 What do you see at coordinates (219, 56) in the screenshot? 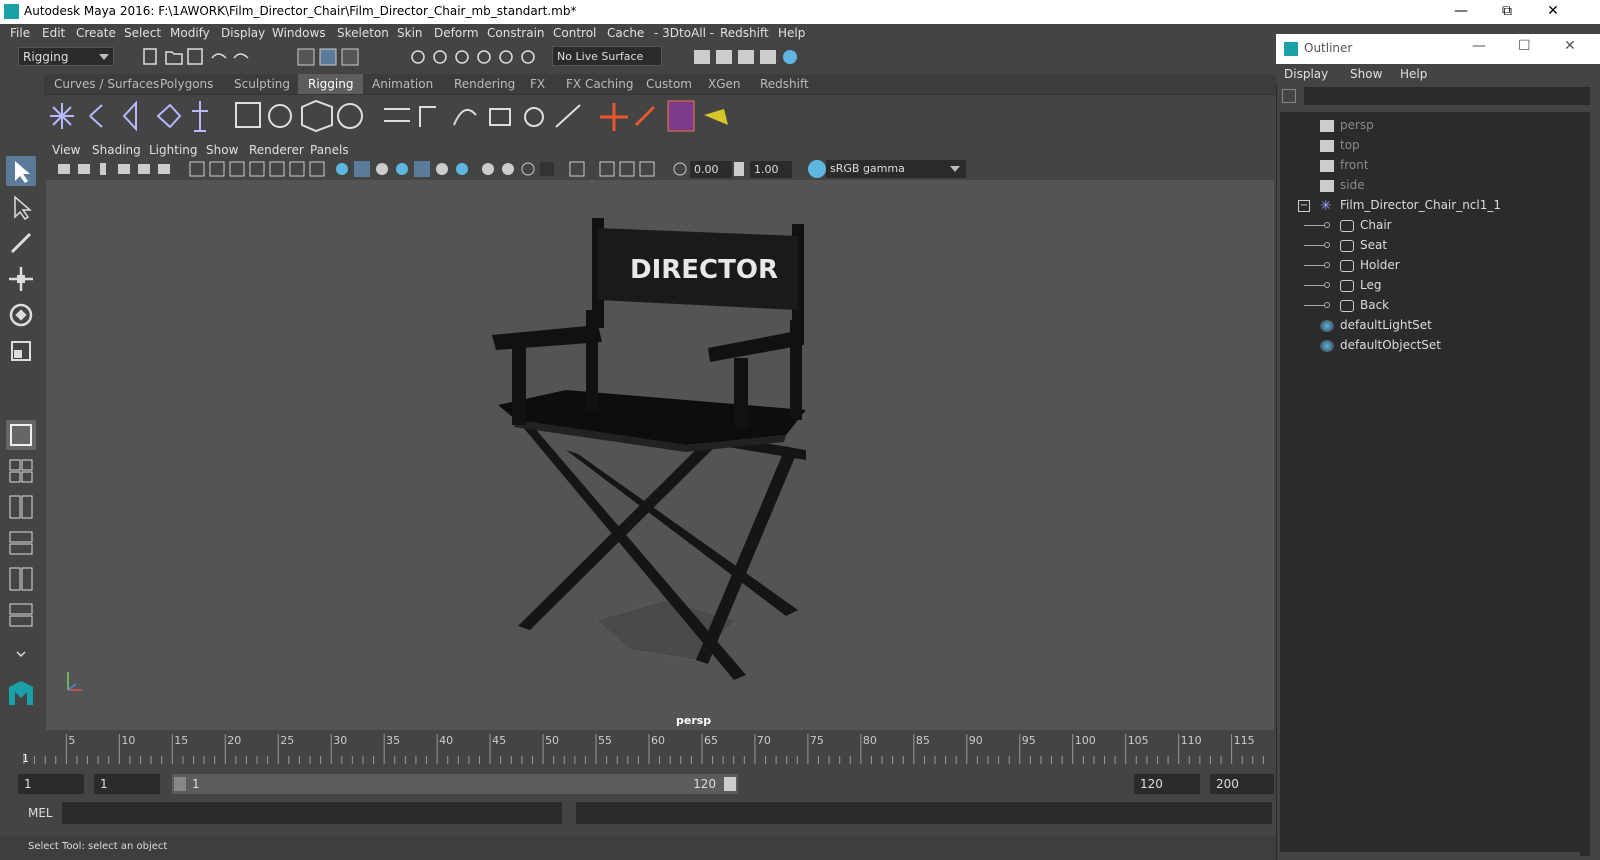
I see `undo-icon` at bounding box center [219, 56].